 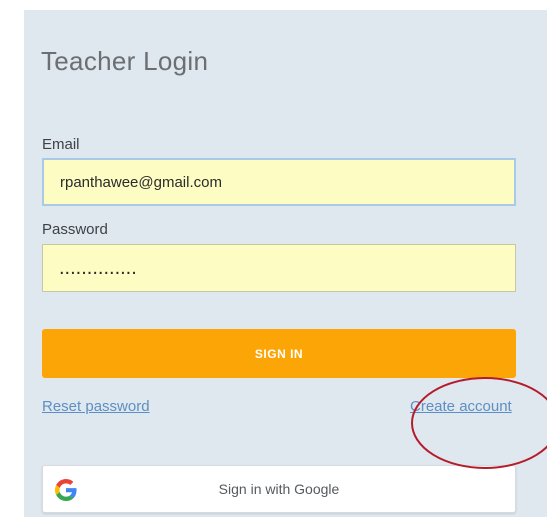 What do you see at coordinates (96, 406) in the screenshot?
I see `reset-password-link: Reset password` at bounding box center [96, 406].